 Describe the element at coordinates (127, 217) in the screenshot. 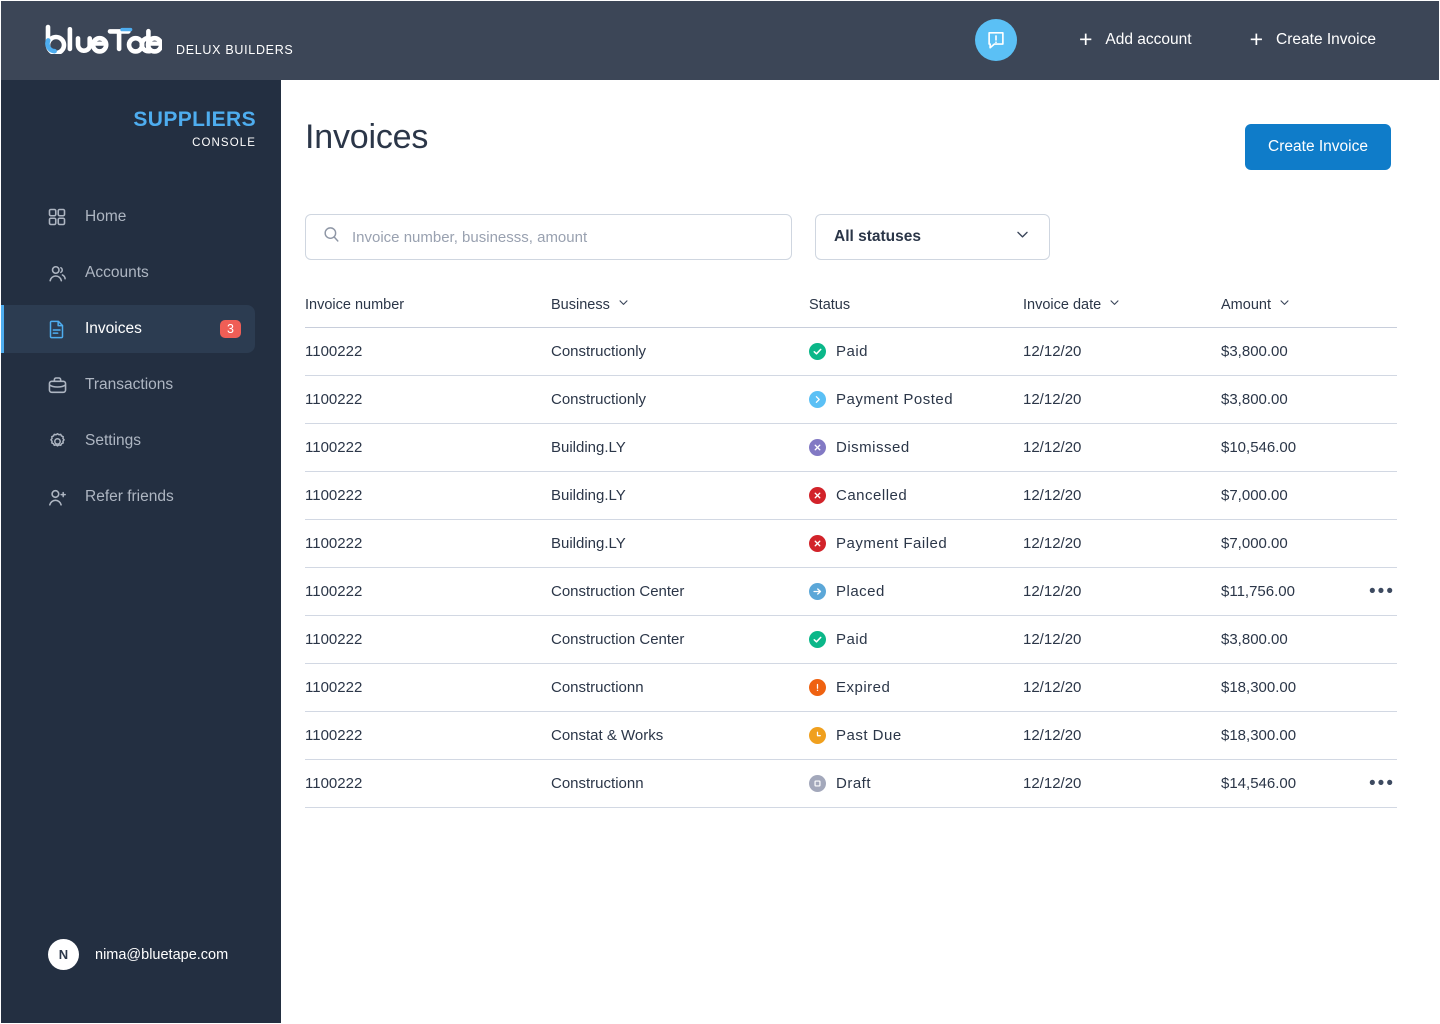

I see `sidebar-item-home: Home` at that location.